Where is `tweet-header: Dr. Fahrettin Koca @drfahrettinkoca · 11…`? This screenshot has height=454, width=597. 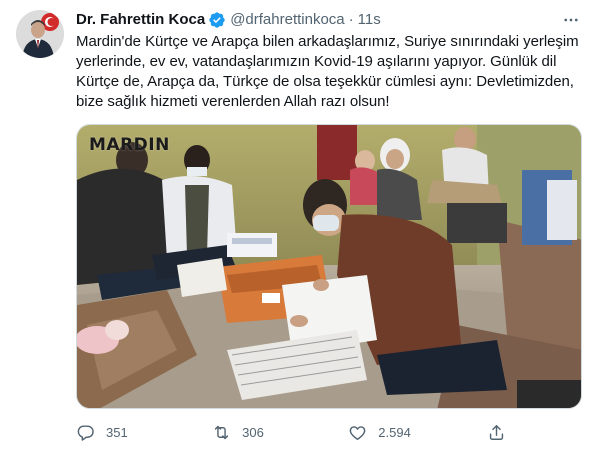 tweet-header: Dr. Fahrettin Koca @drfahrettinkoca · 11… is located at coordinates (328, 20).